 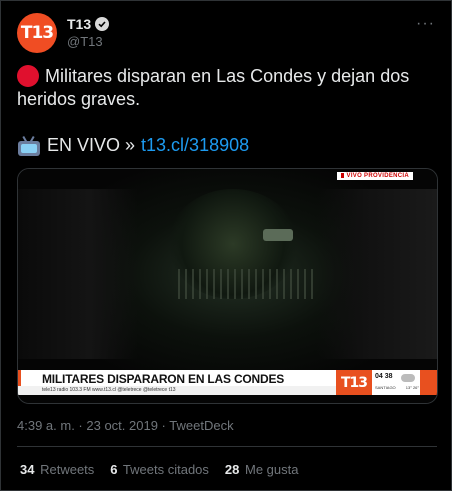 I want to click on tweet-time: 4:39 a. m., so click(x=46, y=425).